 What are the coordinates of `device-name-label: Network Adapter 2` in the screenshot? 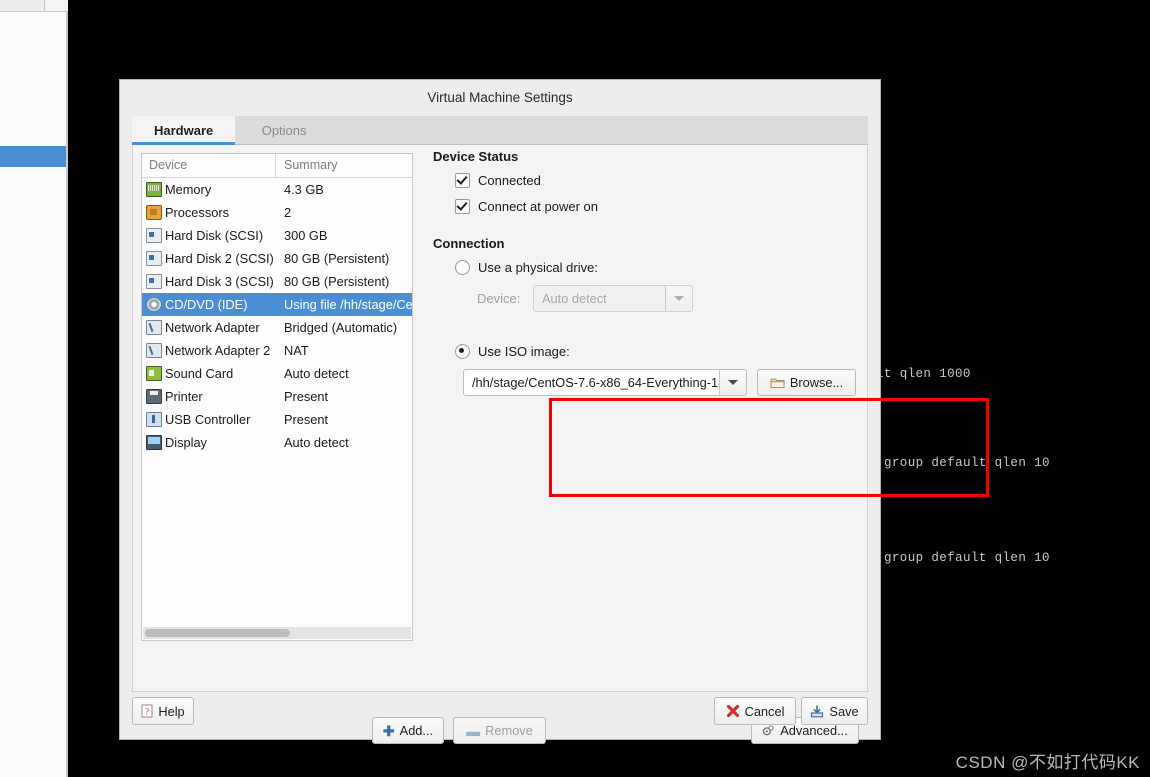 It's located at (218, 350).